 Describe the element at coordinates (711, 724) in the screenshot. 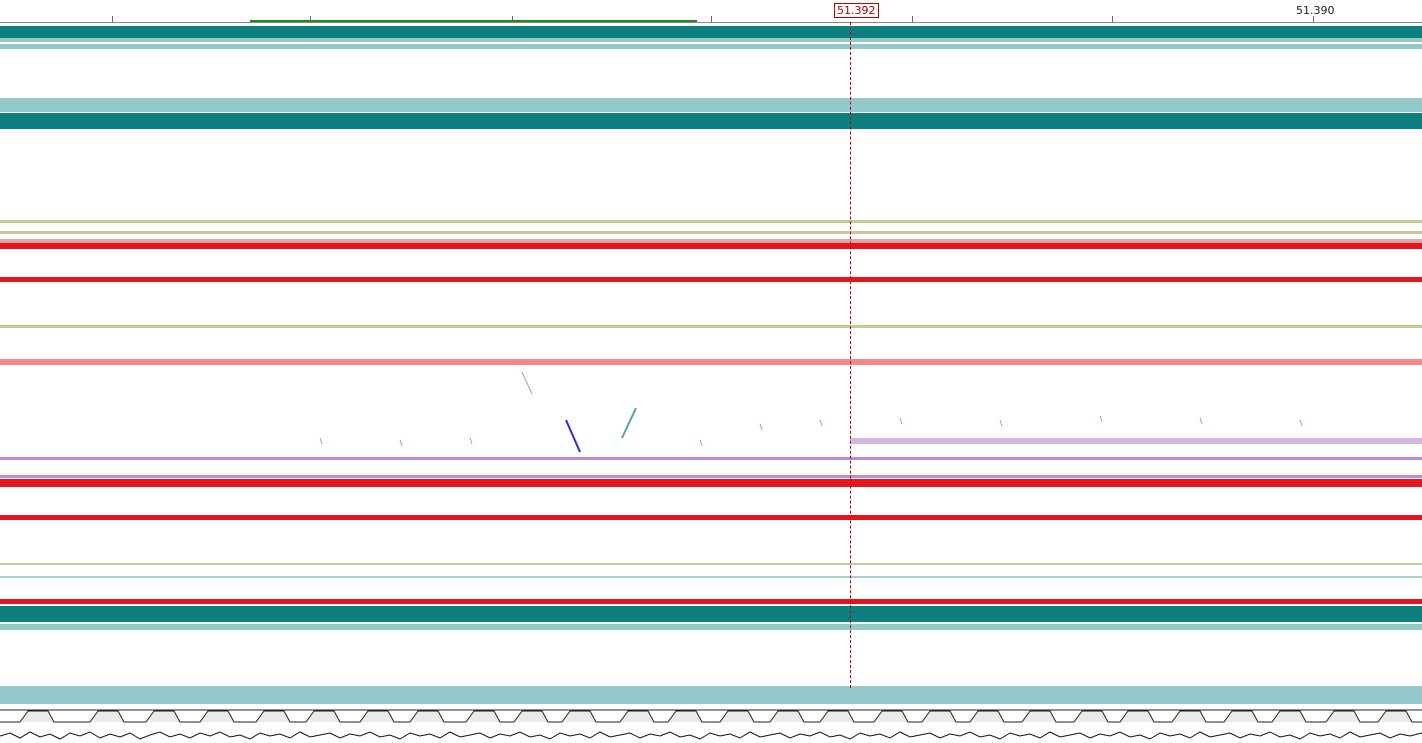

I see `signal-trace` at that location.